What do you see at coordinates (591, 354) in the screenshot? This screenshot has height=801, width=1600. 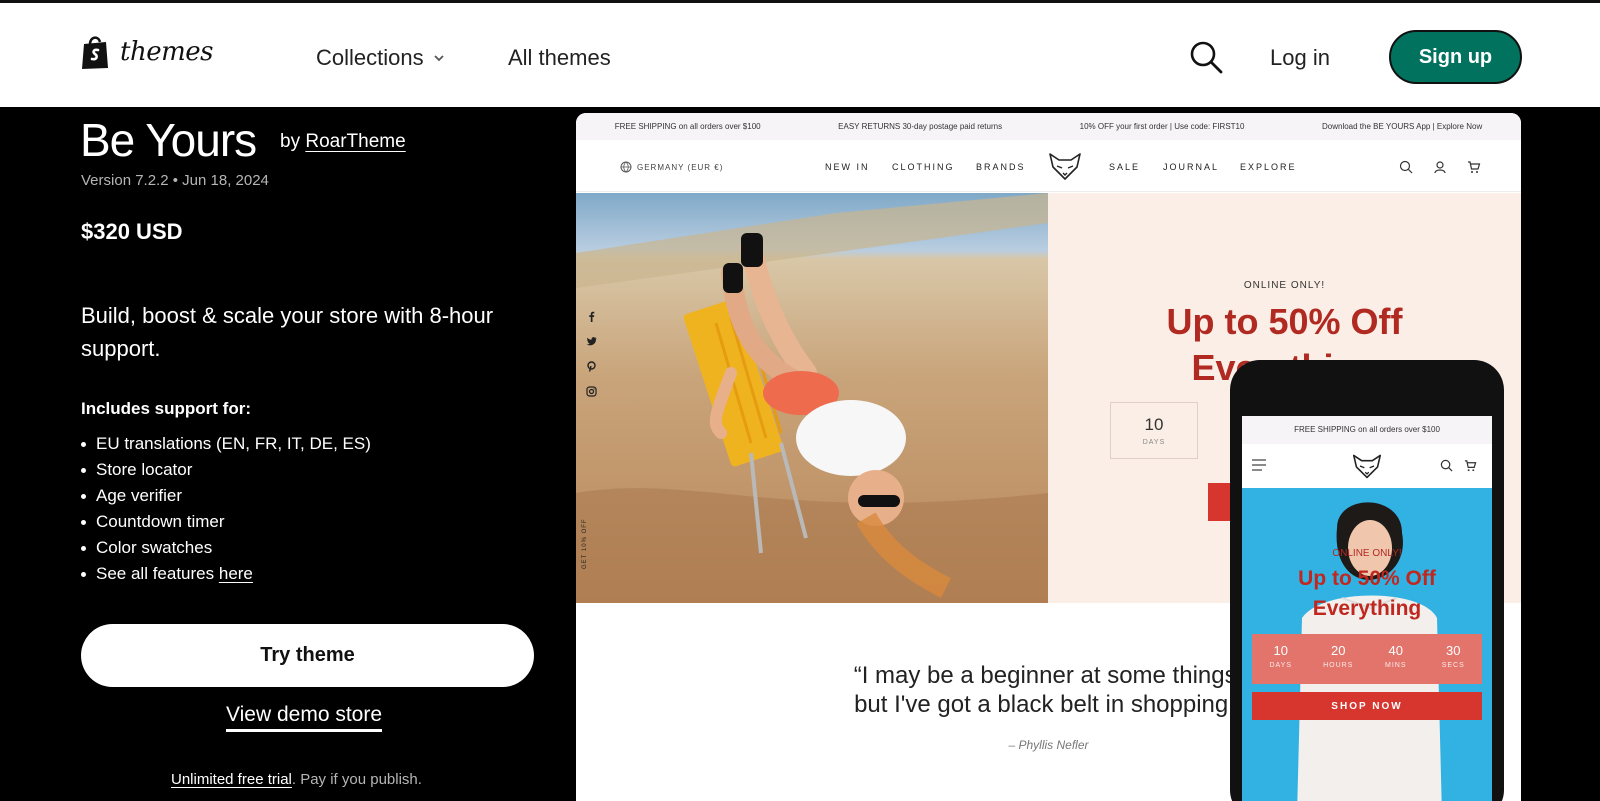 I see `social-links` at bounding box center [591, 354].